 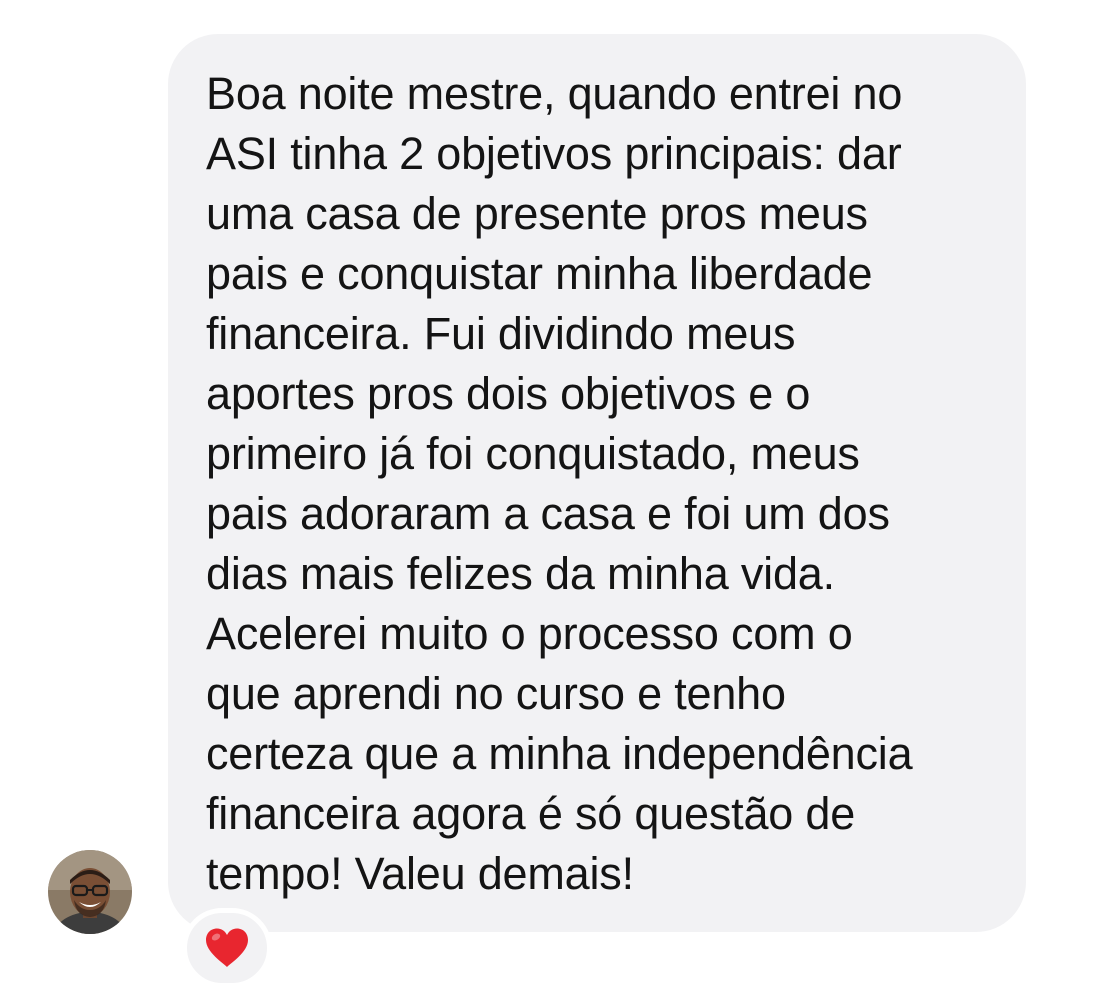 I want to click on message-line: Acelerei muito o processo com o, so click(x=529, y=633).